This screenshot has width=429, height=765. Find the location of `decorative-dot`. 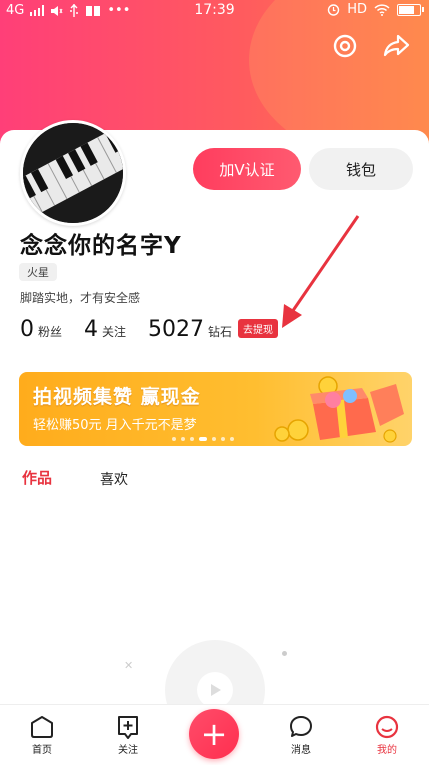

decorative-dot is located at coordinates (284, 653).